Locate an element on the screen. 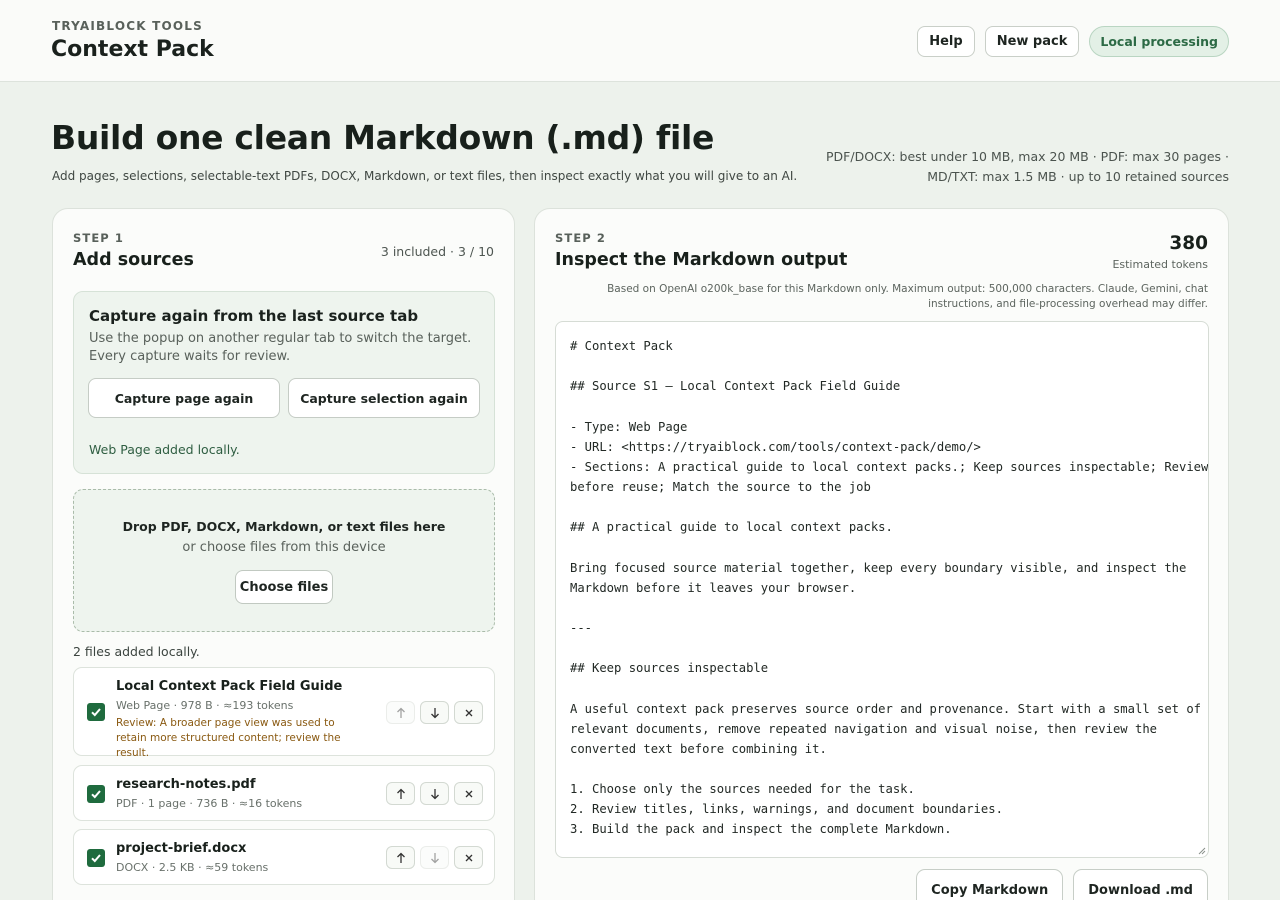 This screenshot has width=1280, height=900. capture-title: Capture again from the last source tab is located at coordinates (254, 316).